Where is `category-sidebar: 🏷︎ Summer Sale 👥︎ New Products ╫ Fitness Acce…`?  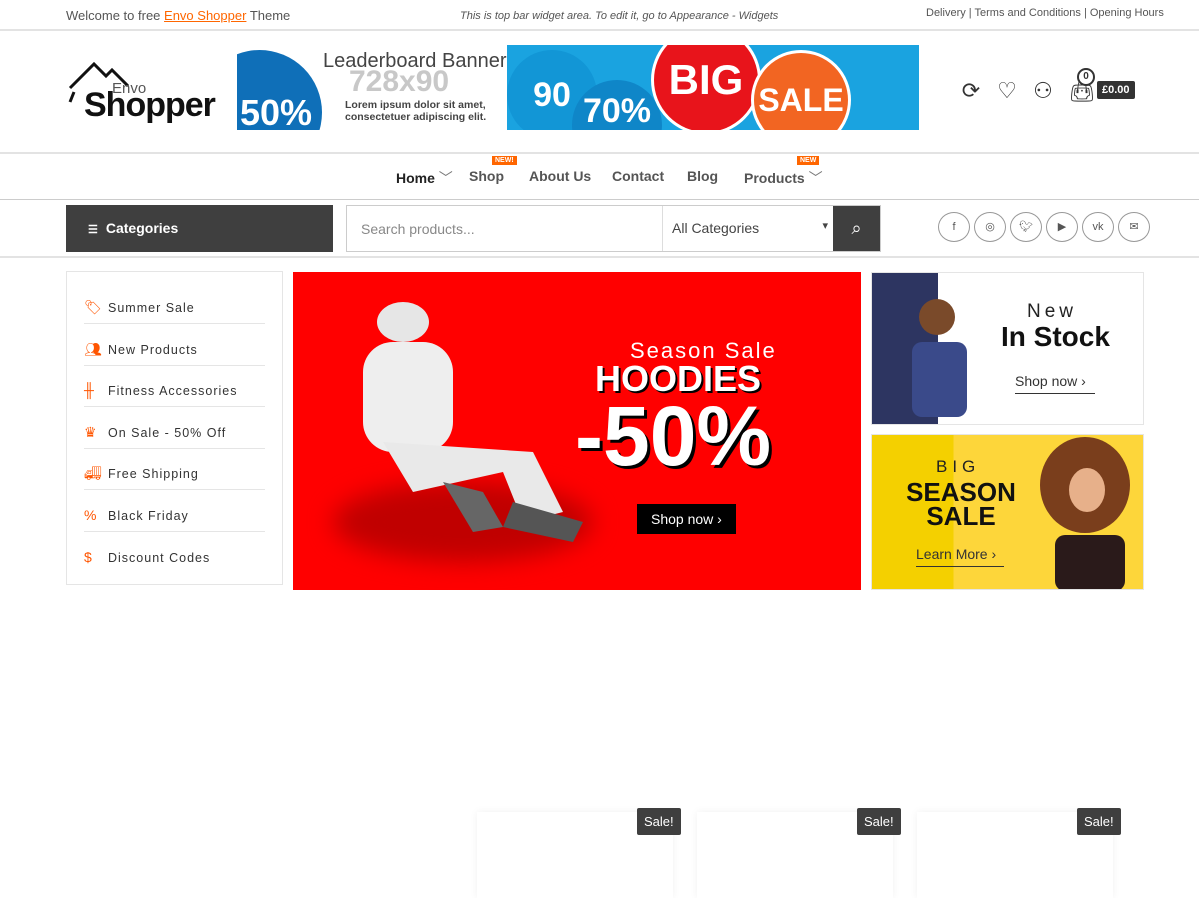
category-sidebar: 🏷︎ Summer Sale 👥︎ New Products ╫ Fitness Acce… is located at coordinates (174, 428).